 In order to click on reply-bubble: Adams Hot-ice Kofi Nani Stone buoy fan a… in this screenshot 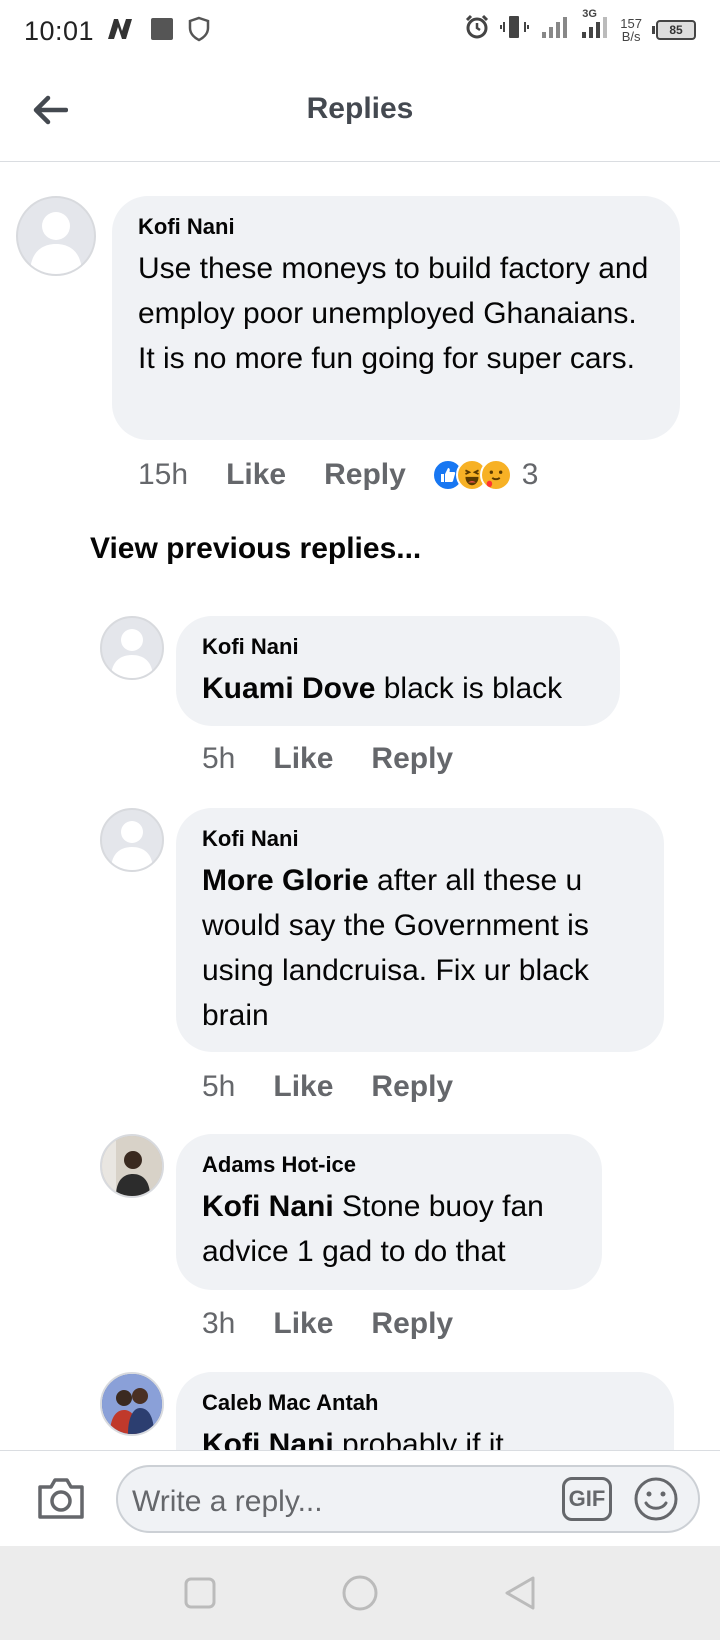, I will do `click(389, 1212)`.